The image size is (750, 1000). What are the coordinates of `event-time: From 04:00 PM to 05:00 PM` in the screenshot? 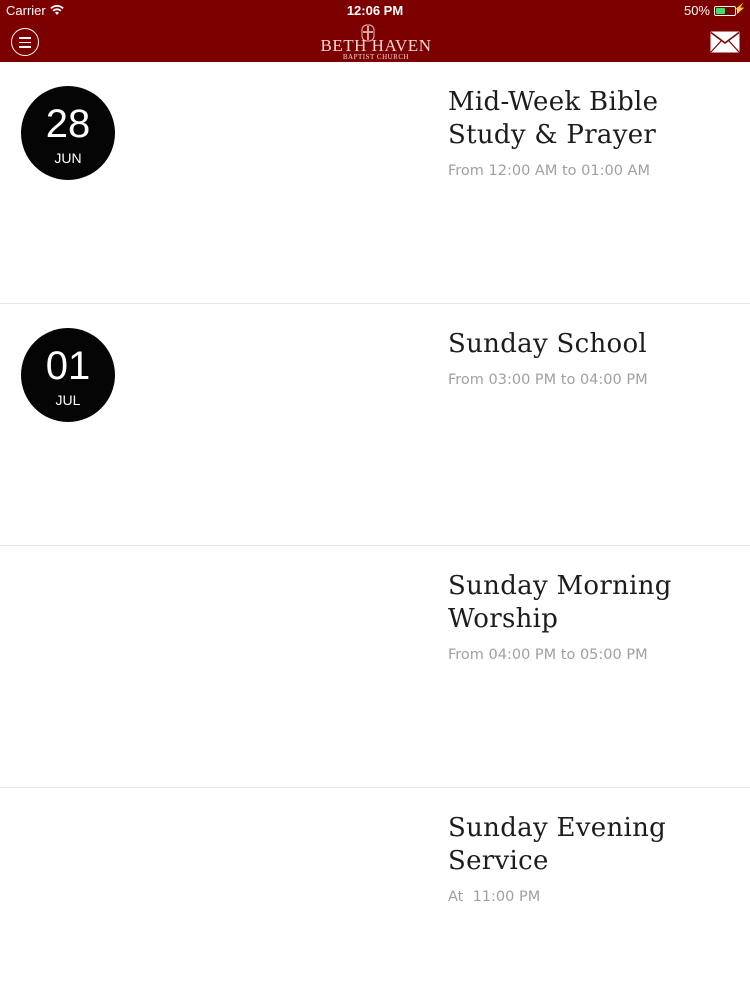 It's located at (548, 655).